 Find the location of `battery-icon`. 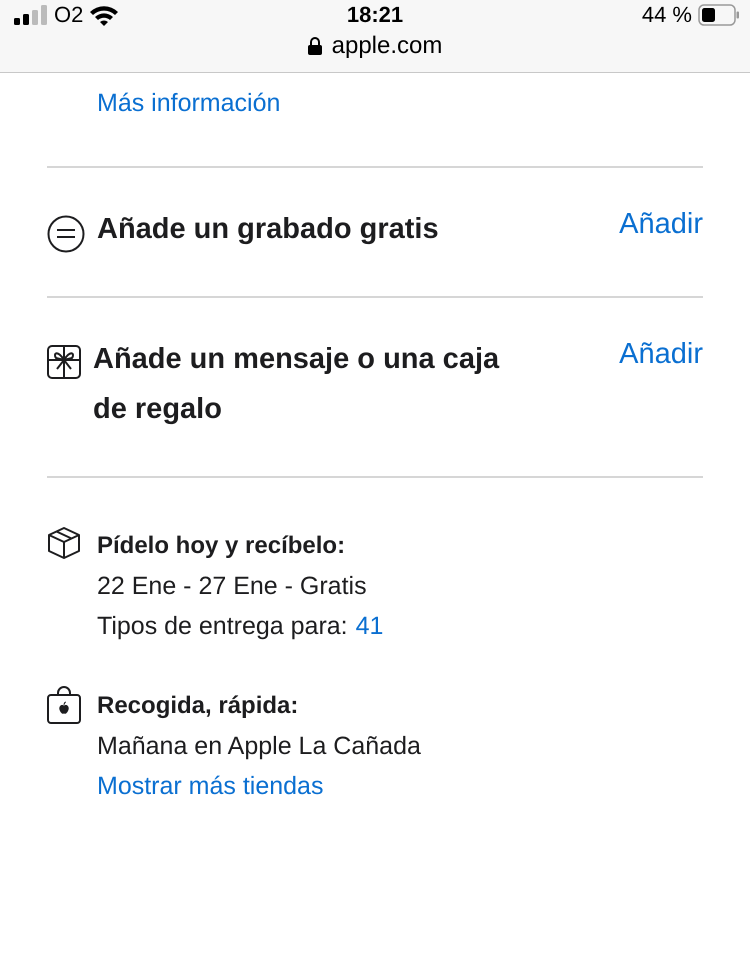

battery-icon is located at coordinates (719, 15).